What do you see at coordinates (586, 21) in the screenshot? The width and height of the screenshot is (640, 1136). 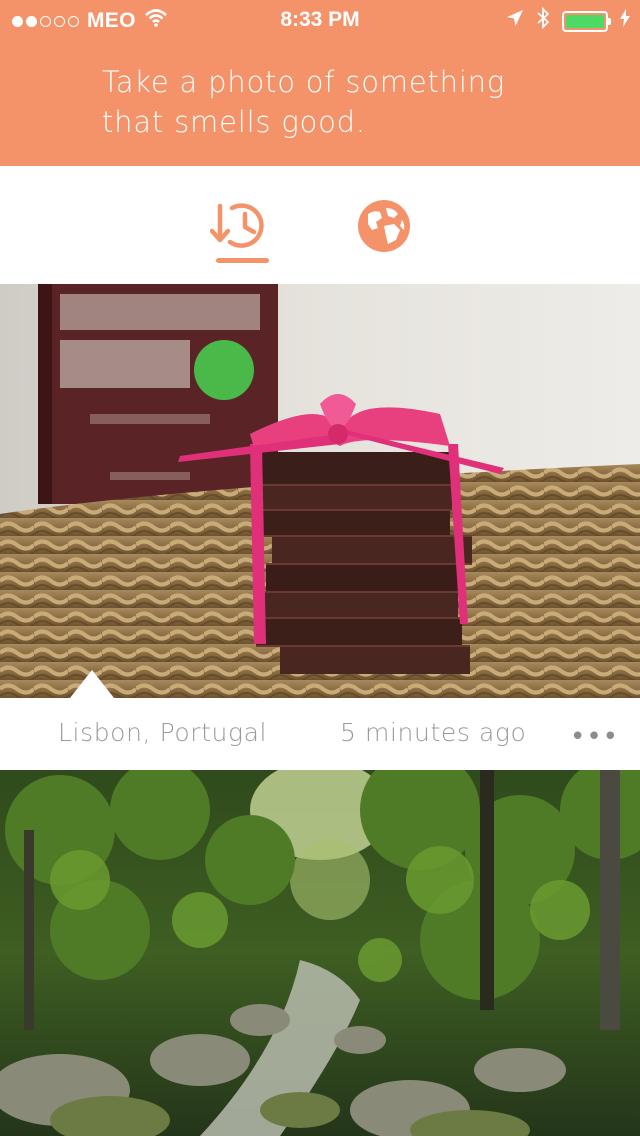 I see `battery-icon` at bounding box center [586, 21].